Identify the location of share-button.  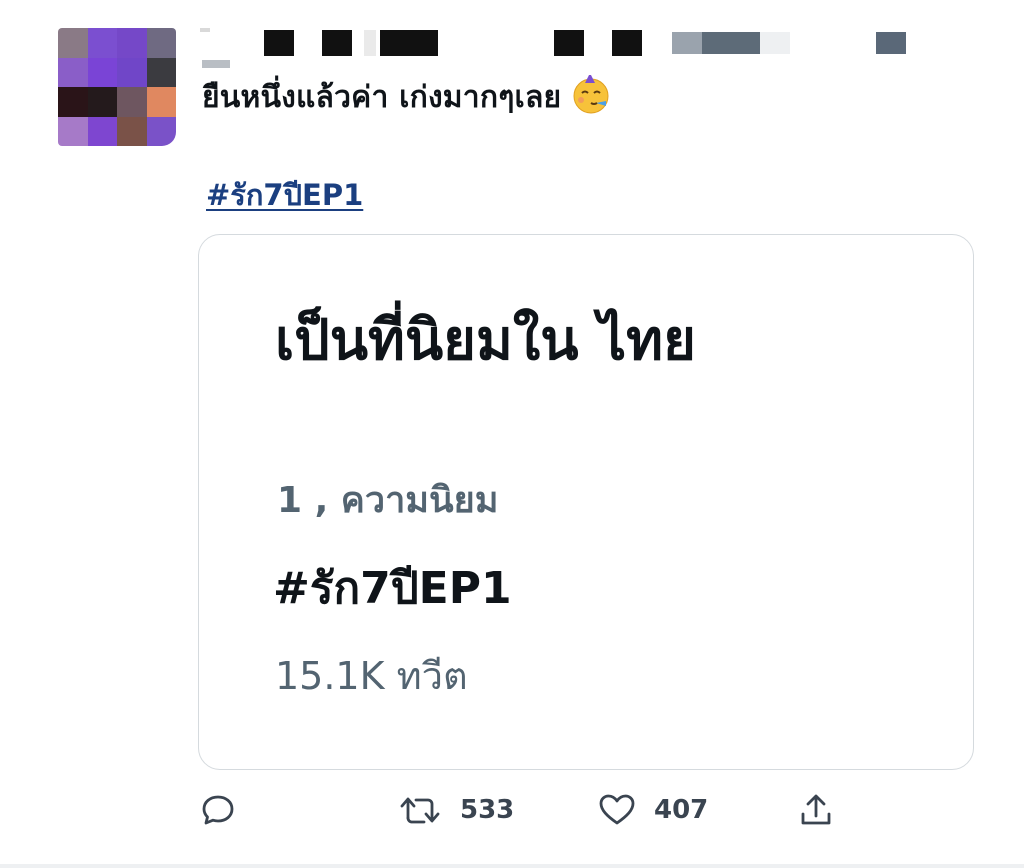
(816, 810).